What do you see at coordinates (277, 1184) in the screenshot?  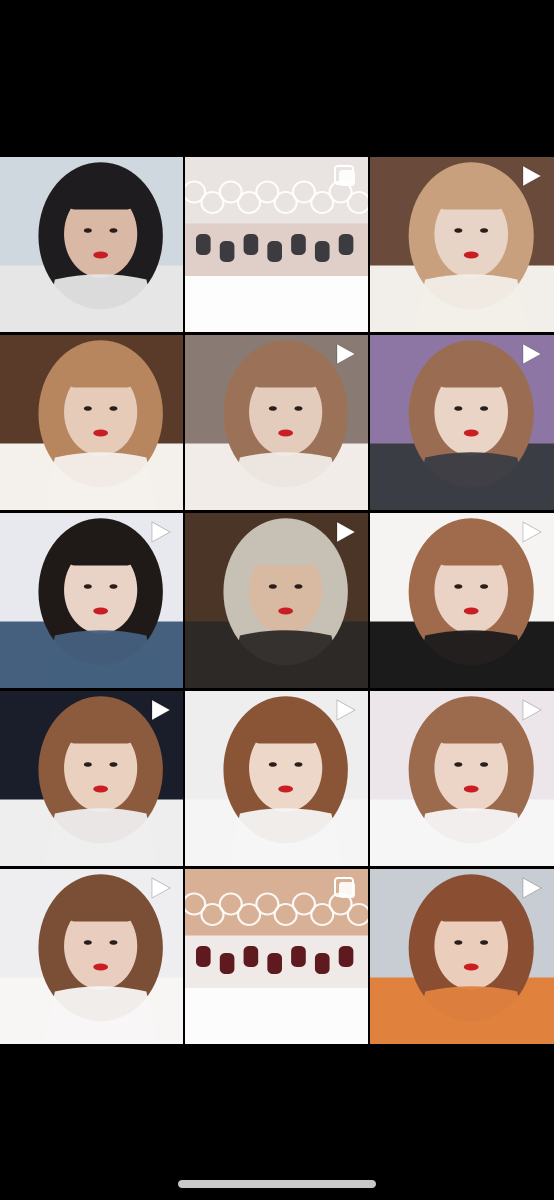 I see `home-indicator` at bounding box center [277, 1184].